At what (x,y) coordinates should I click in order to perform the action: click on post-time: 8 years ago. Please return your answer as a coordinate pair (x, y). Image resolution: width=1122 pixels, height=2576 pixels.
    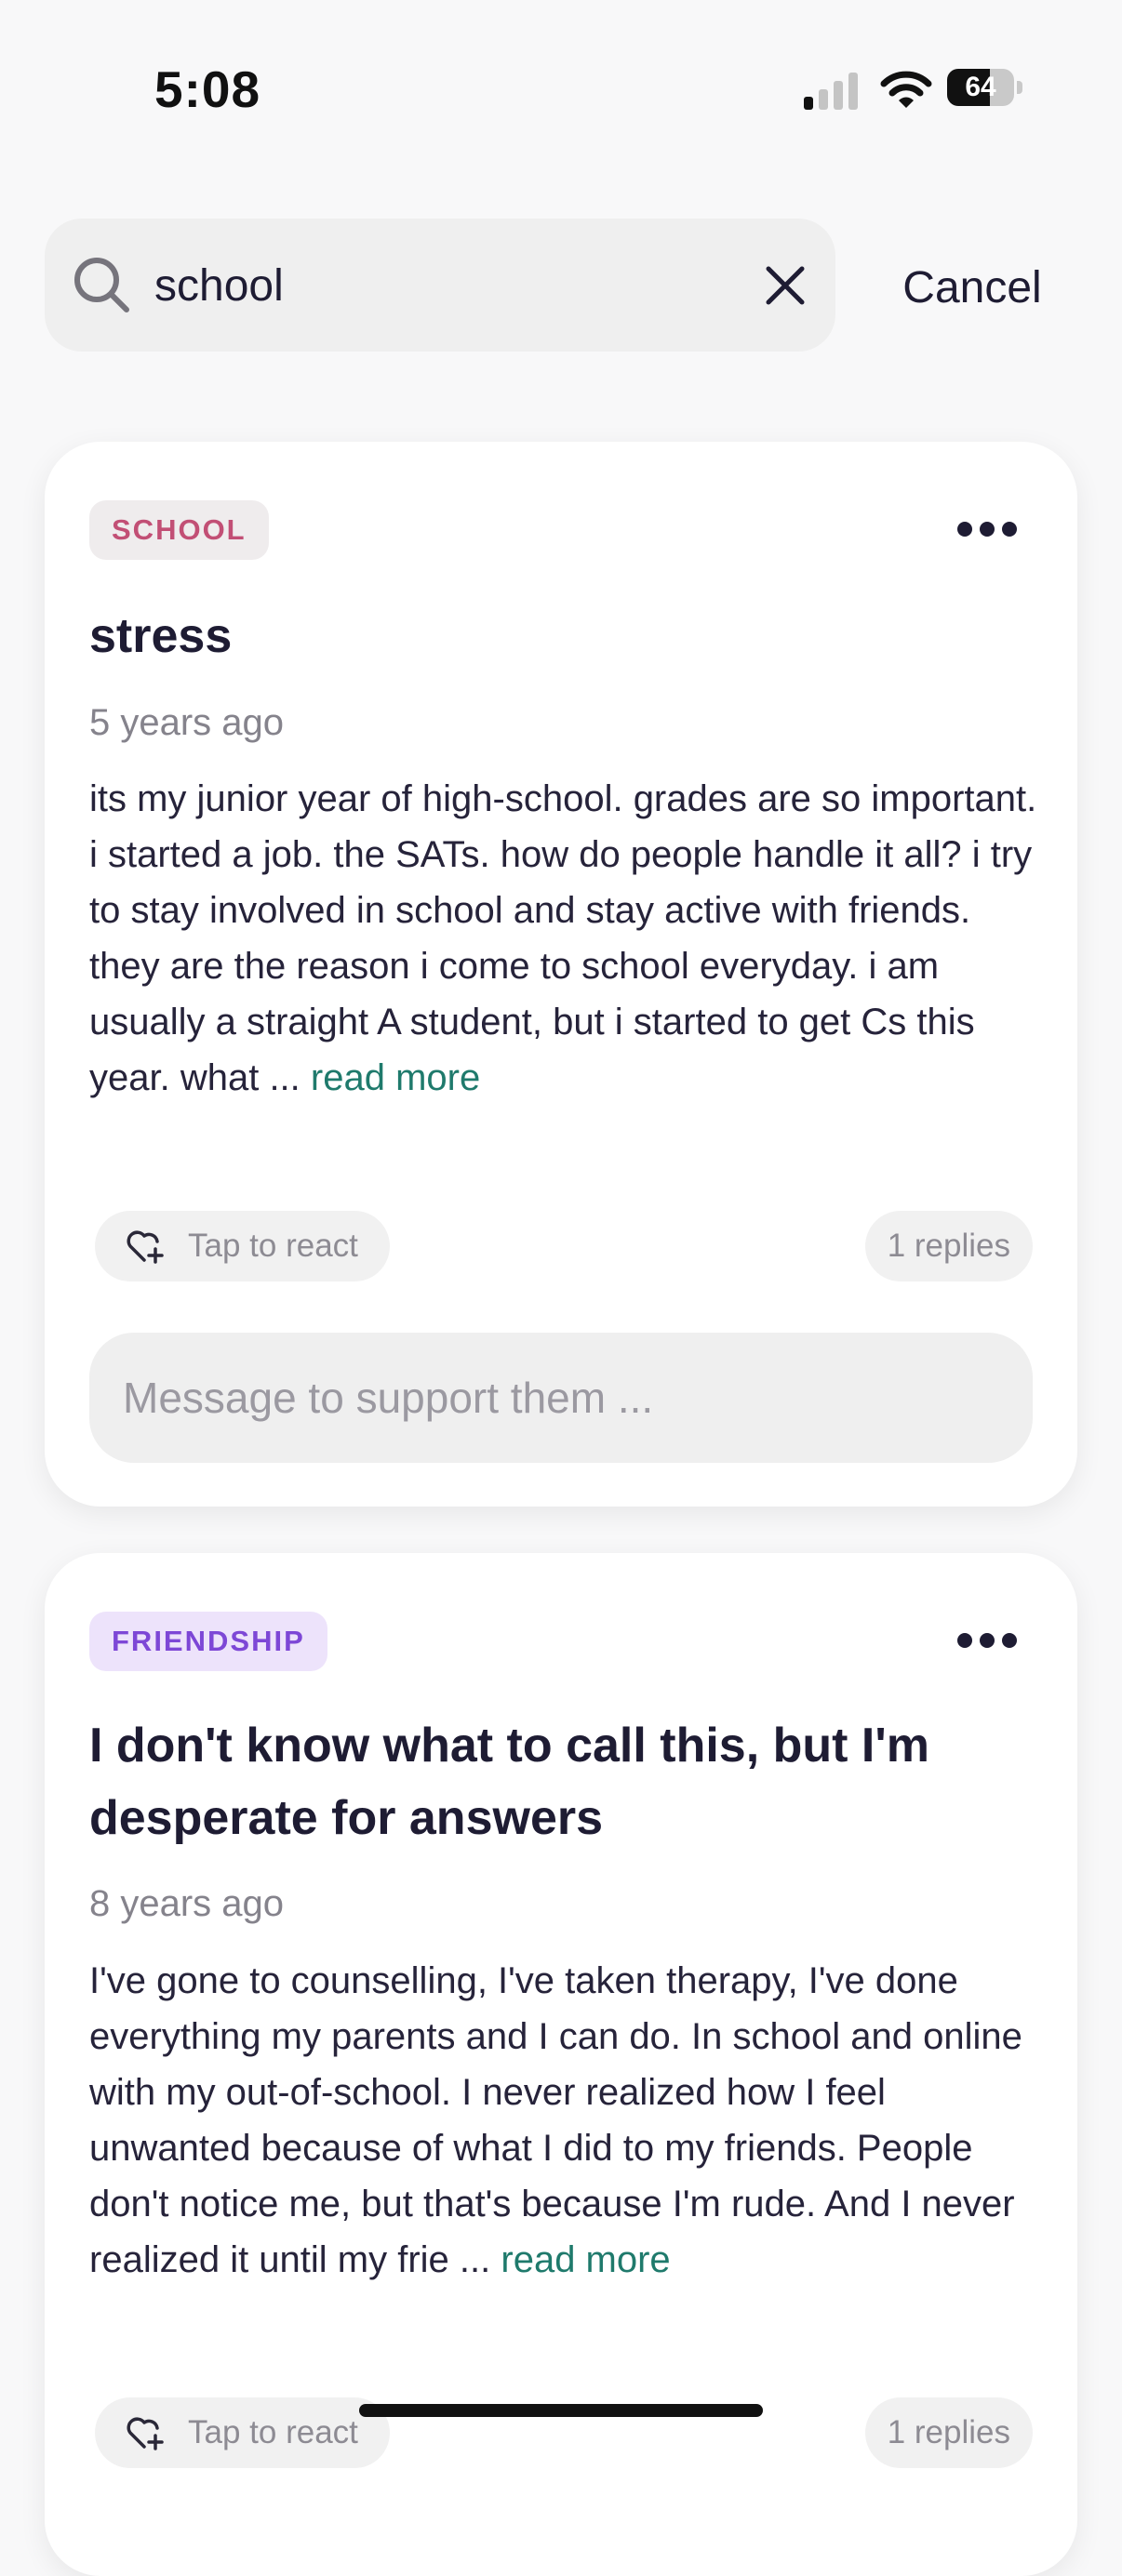
    Looking at the image, I should click on (187, 1903).